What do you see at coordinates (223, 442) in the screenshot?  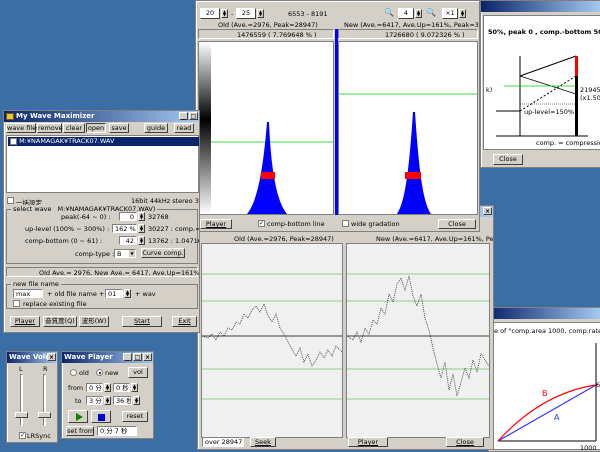 I see `over-field: over 28947` at bounding box center [223, 442].